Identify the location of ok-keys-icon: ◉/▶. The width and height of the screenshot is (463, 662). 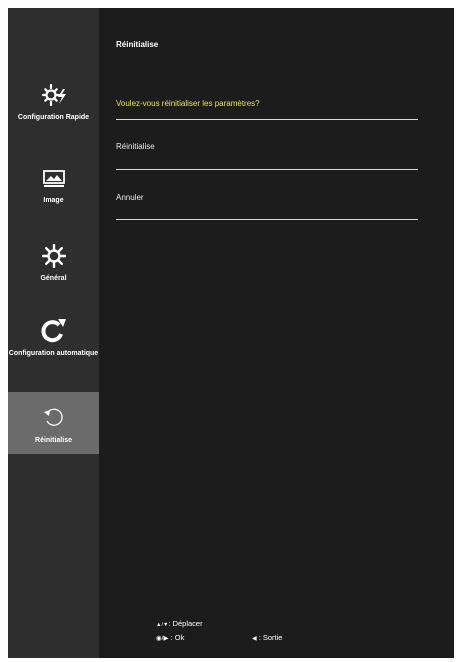
(162, 638).